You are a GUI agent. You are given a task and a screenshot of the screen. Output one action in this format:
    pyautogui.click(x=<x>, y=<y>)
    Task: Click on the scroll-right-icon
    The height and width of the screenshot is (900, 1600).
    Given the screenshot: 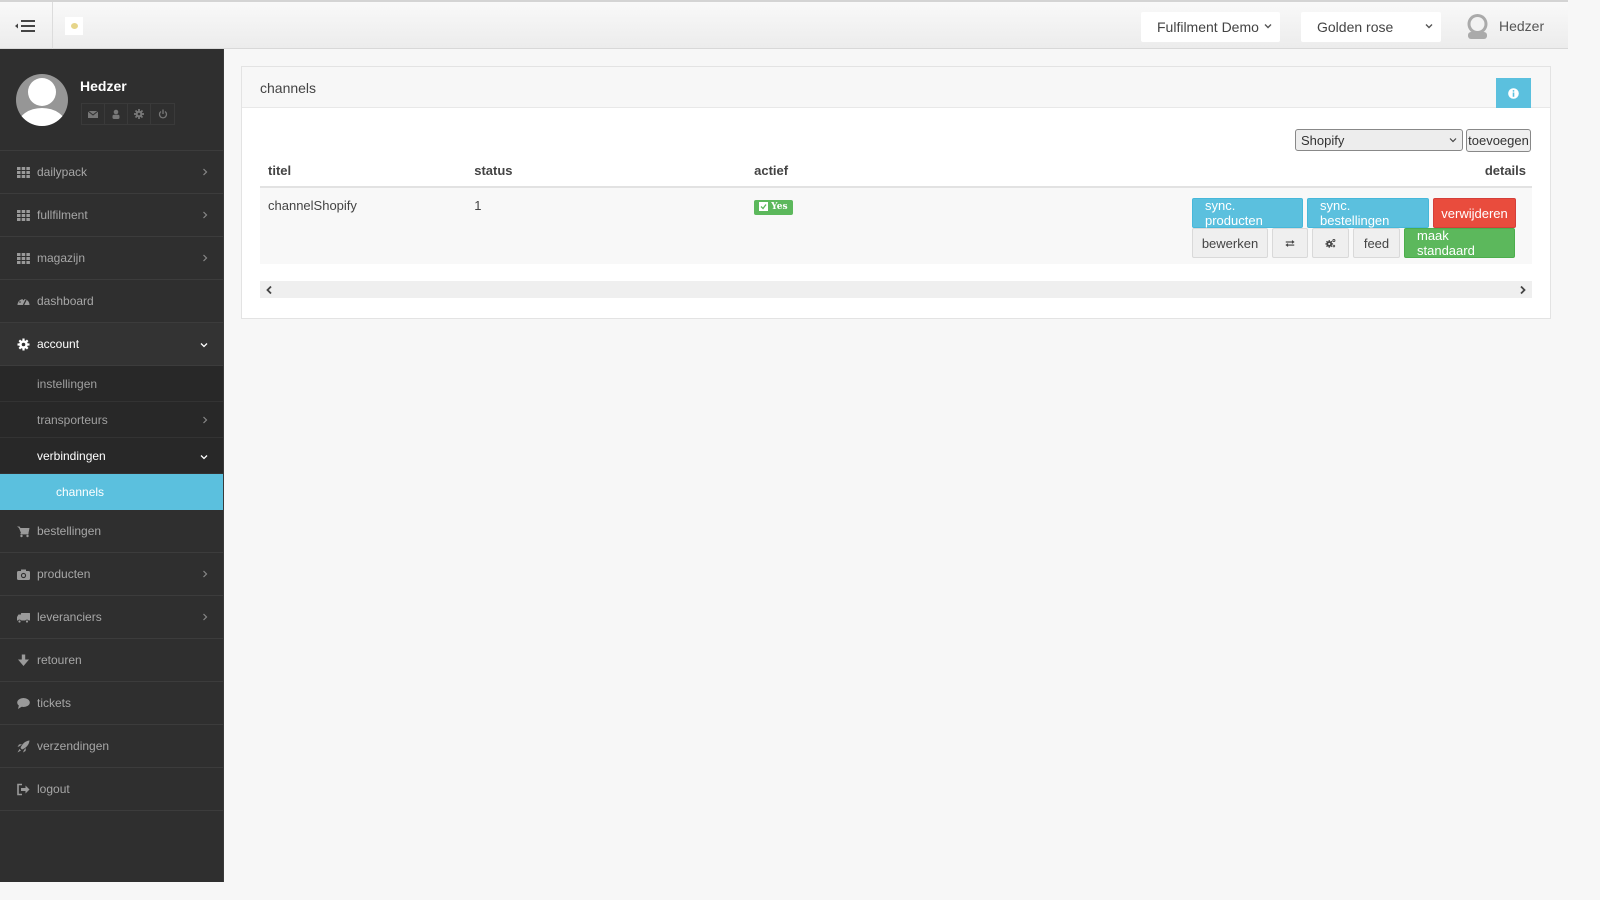 What is the action you would take?
    pyautogui.click(x=1523, y=290)
    